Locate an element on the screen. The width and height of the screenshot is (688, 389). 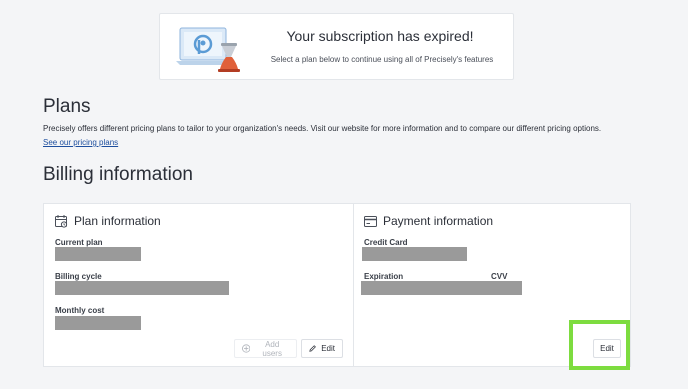
pencil-icon is located at coordinates (312, 348).